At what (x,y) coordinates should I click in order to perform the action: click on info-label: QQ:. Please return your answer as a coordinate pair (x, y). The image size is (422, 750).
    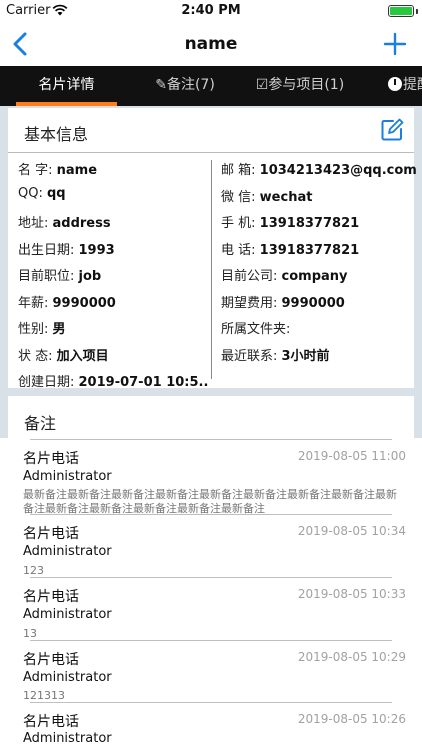
    Looking at the image, I should click on (32, 193).